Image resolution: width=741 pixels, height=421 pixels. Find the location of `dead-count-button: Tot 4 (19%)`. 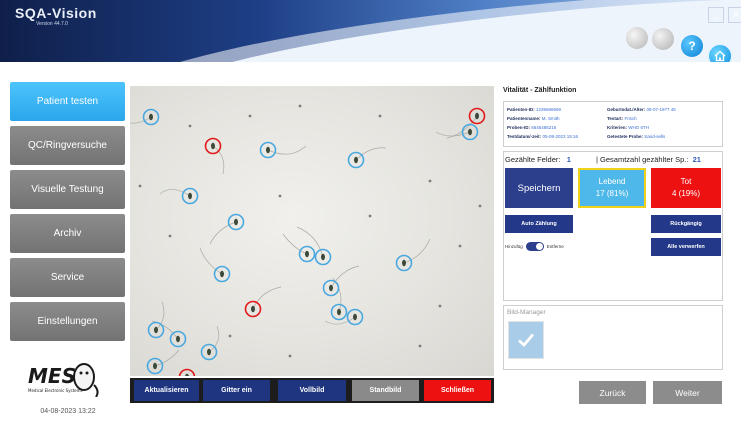

dead-count-button: Tot 4 (19%) is located at coordinates (686, 188).